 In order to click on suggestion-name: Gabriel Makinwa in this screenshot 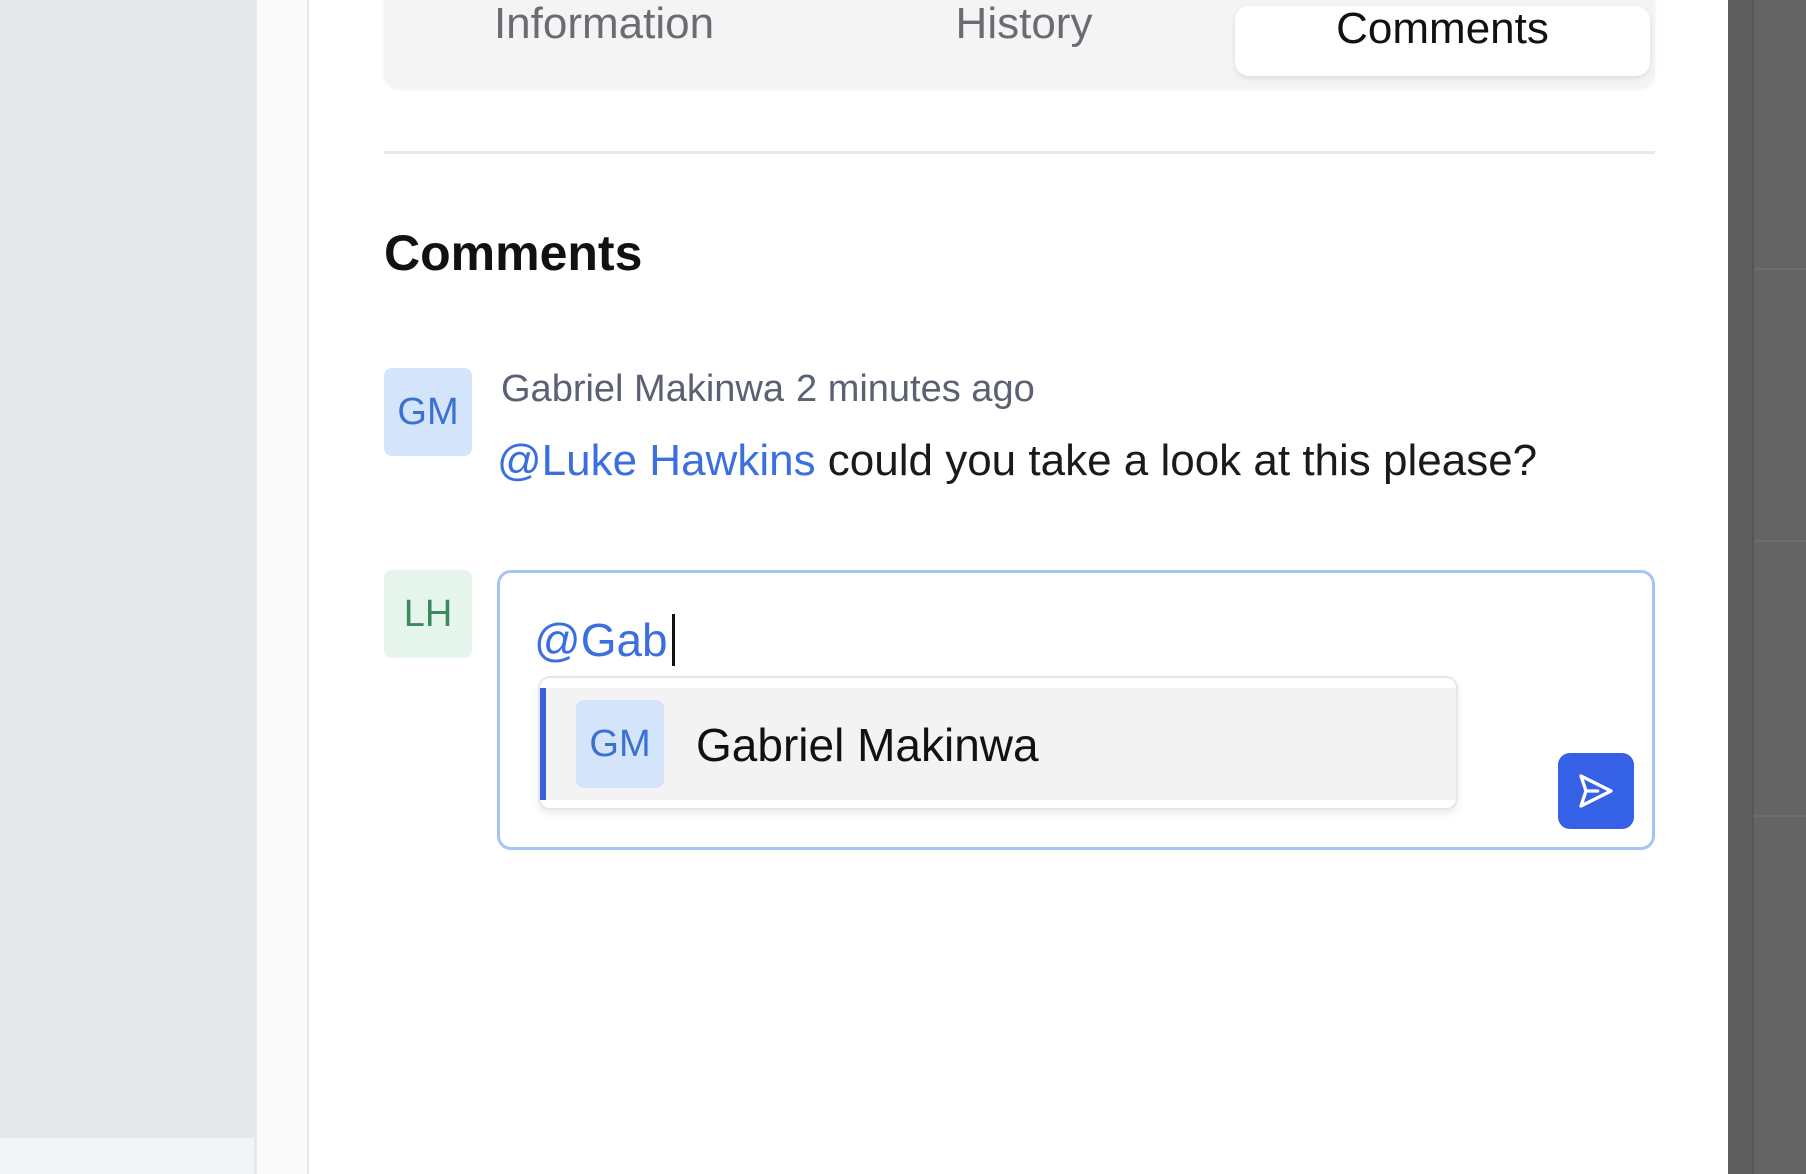, I will do `click(867, 745)`.